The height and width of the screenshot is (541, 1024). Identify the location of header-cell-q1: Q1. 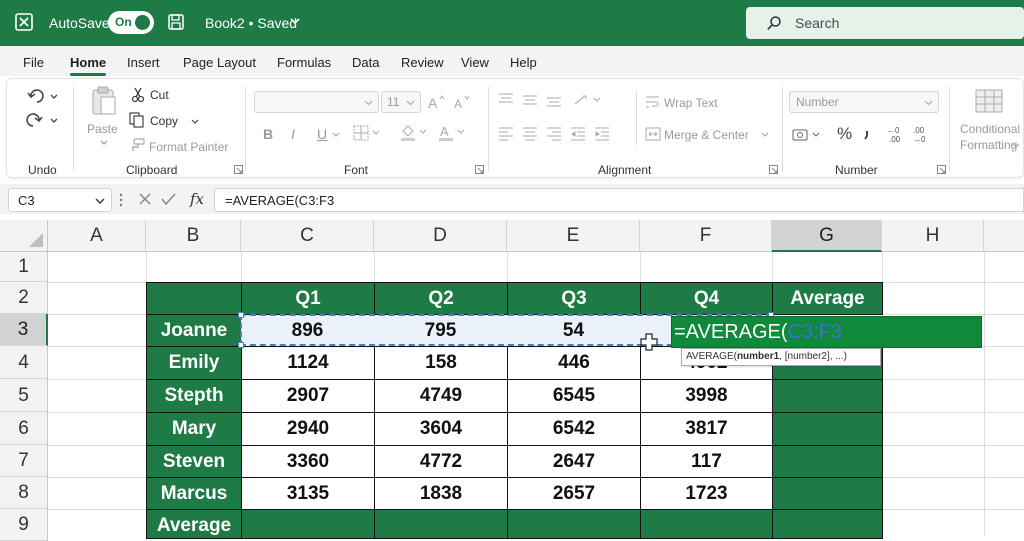
(308, 298).